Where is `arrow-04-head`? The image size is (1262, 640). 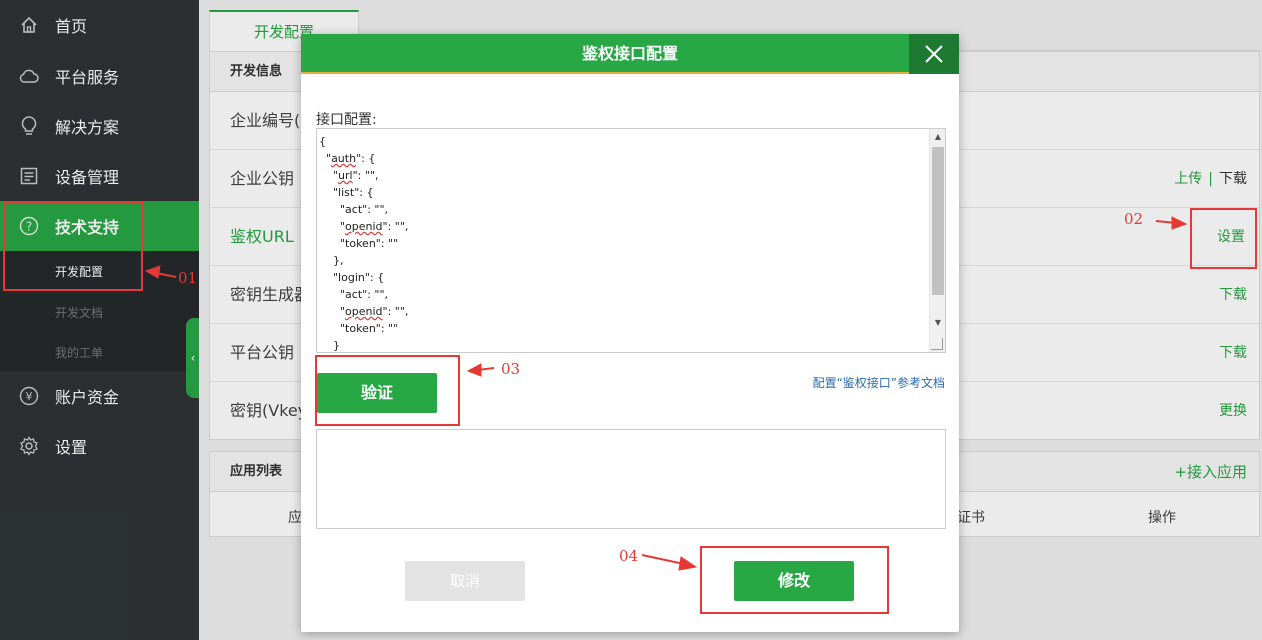 arrow-04-head is located at coordinates (688, 563).